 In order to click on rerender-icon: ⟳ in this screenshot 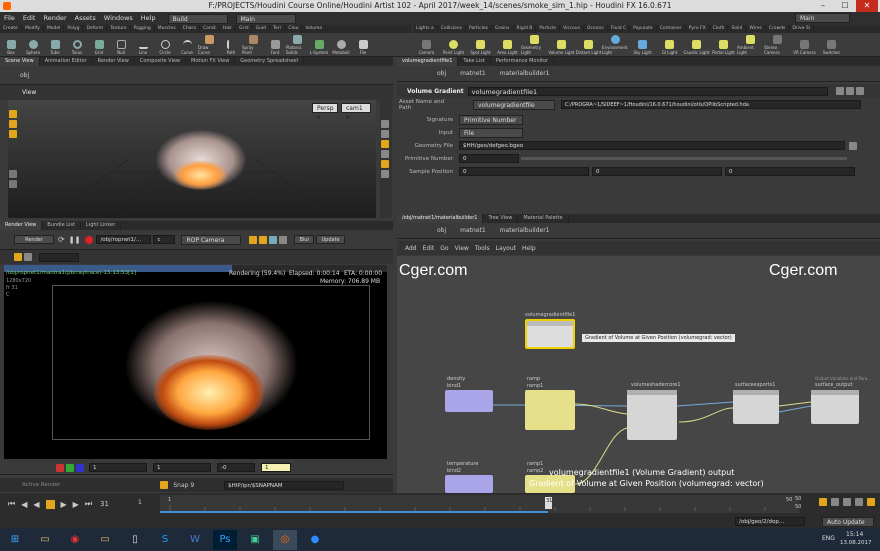, I will do `click(61, 239)`.